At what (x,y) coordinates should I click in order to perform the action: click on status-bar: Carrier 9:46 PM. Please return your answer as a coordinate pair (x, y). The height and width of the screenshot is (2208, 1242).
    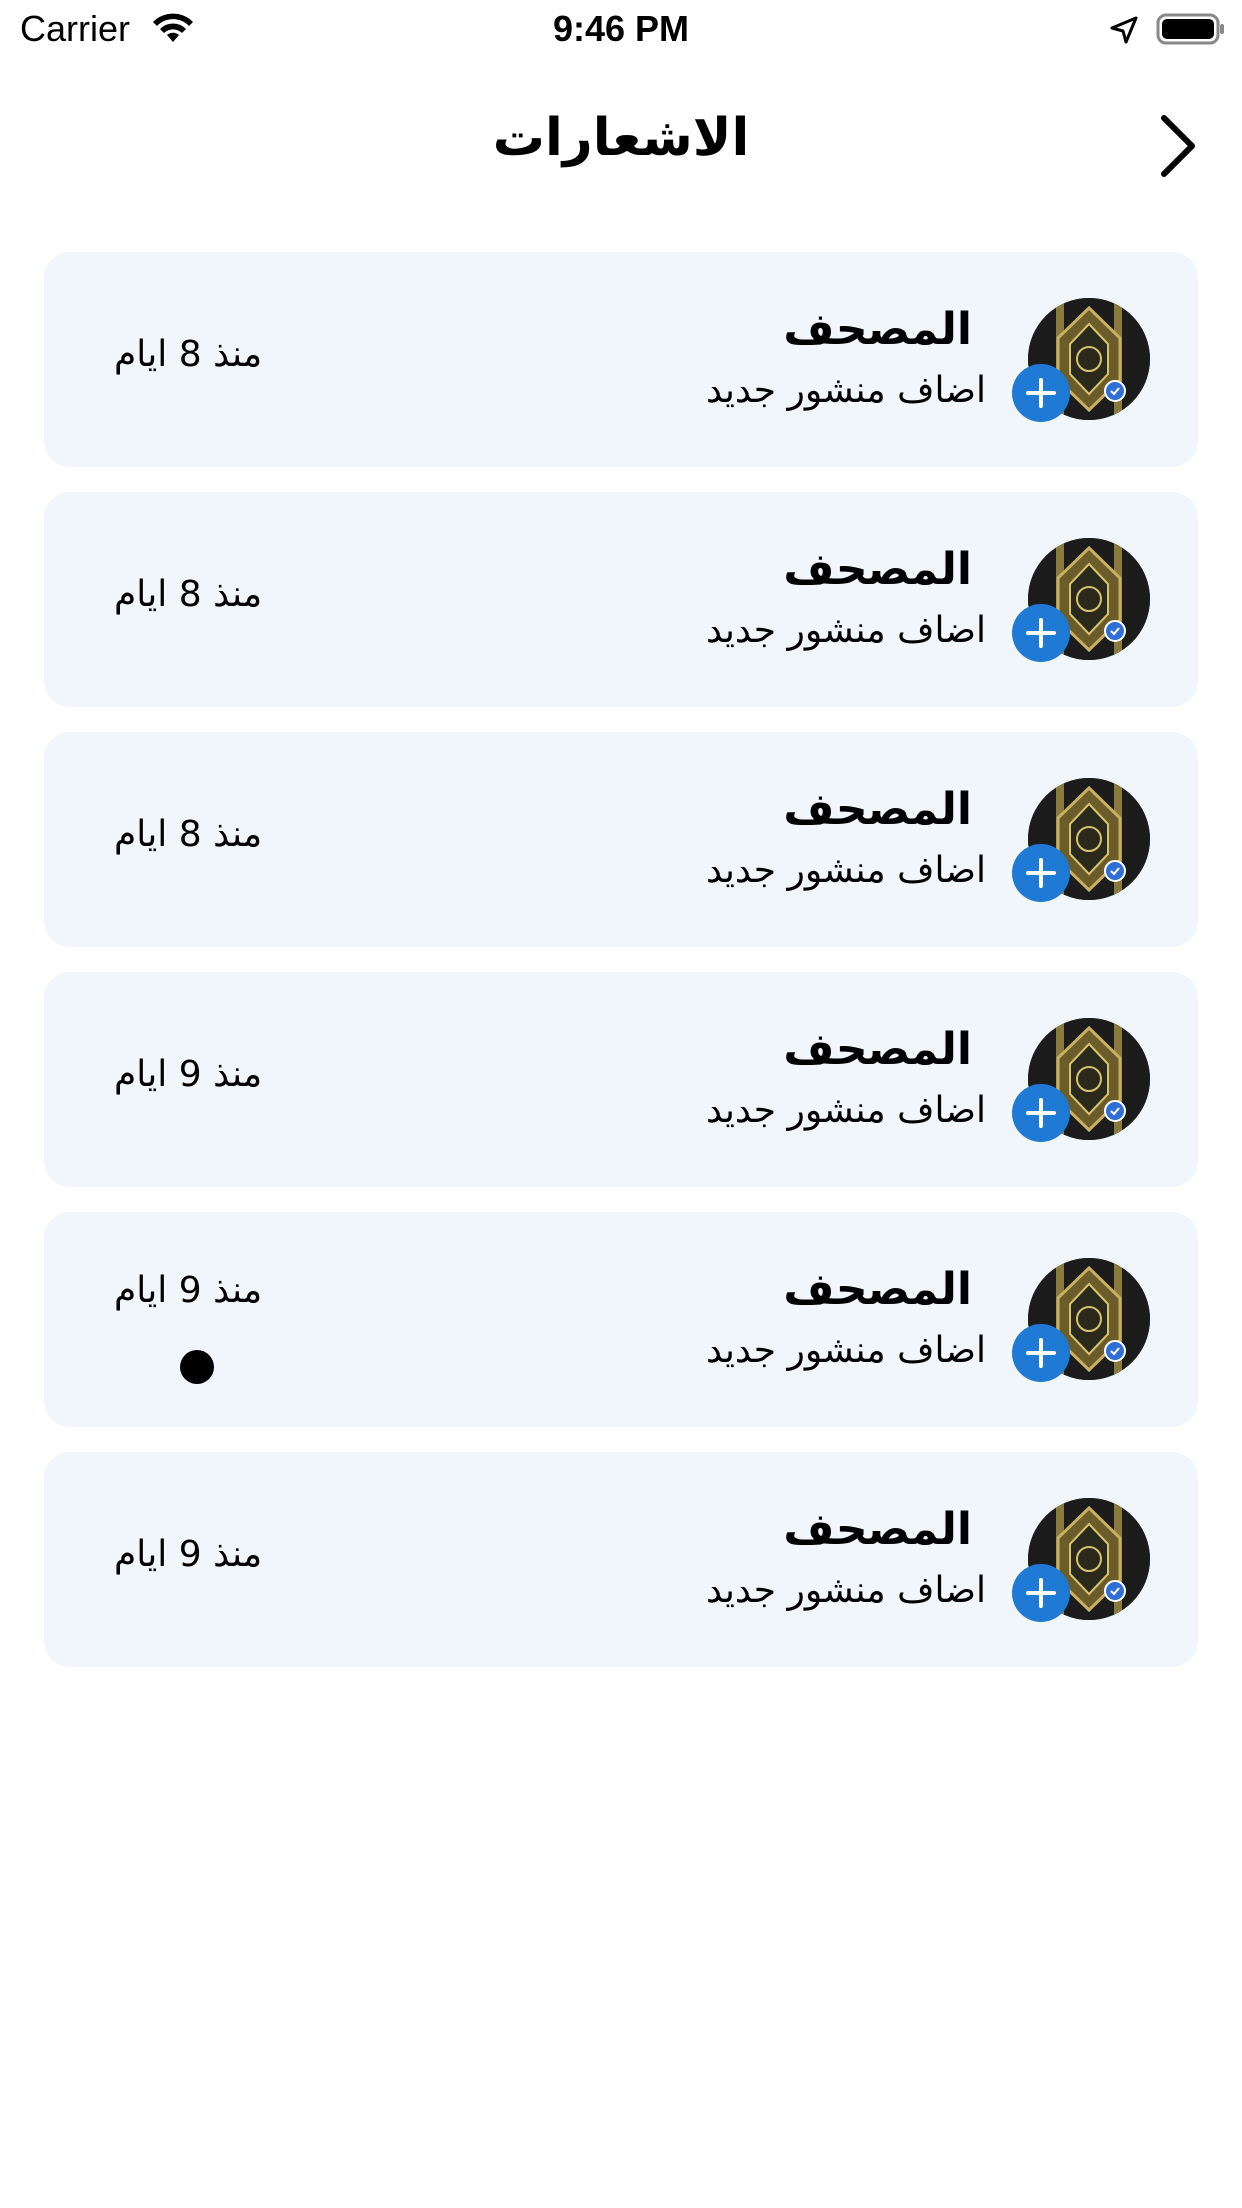
    Looking at the image, I should click on (621, 31).